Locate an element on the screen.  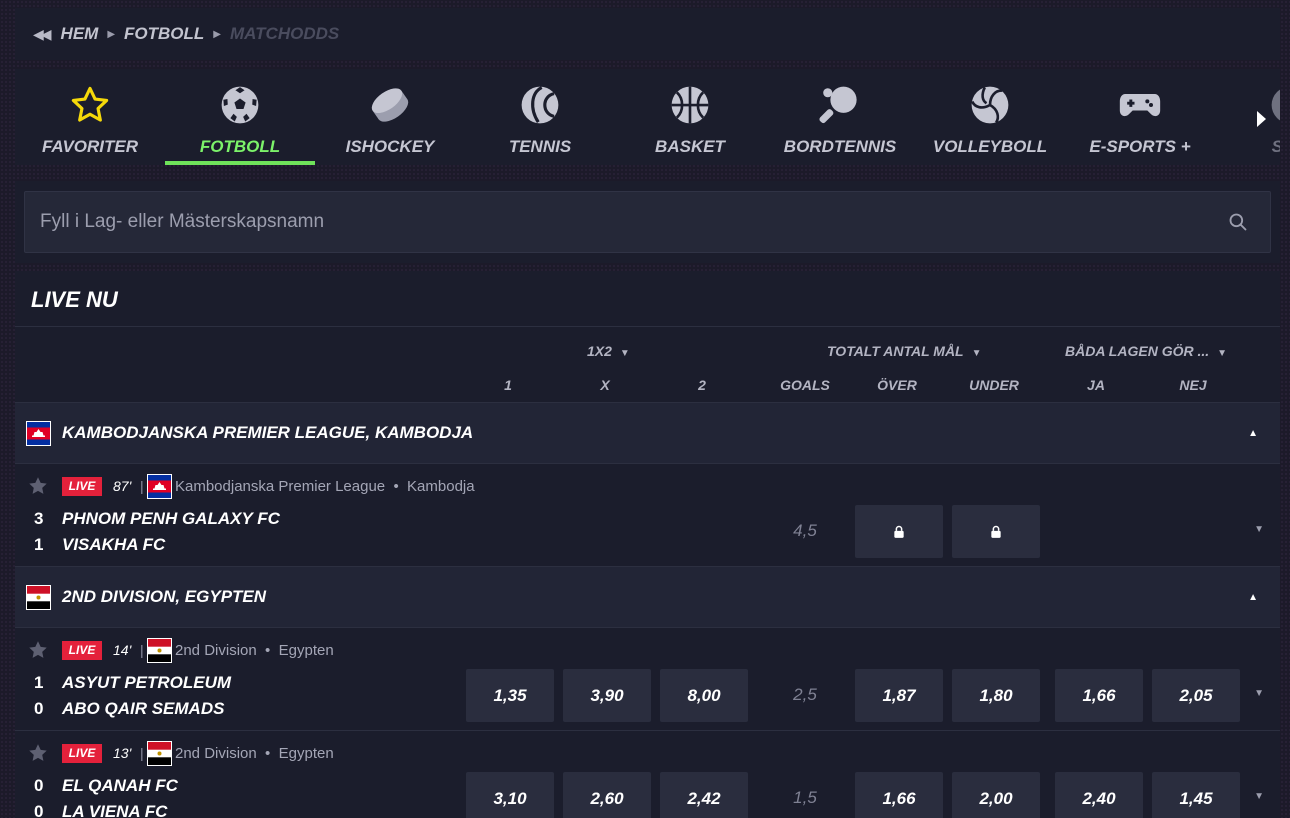
breadcrumb-home: HEM is located at coordinates (80, 34).